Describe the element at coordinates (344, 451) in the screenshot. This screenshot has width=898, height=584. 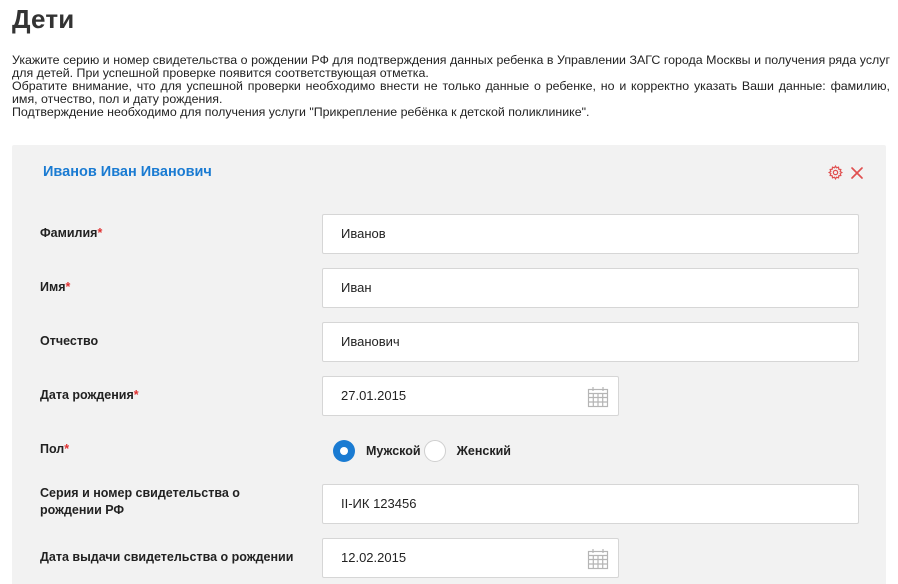
I see `radio-male` at that location.